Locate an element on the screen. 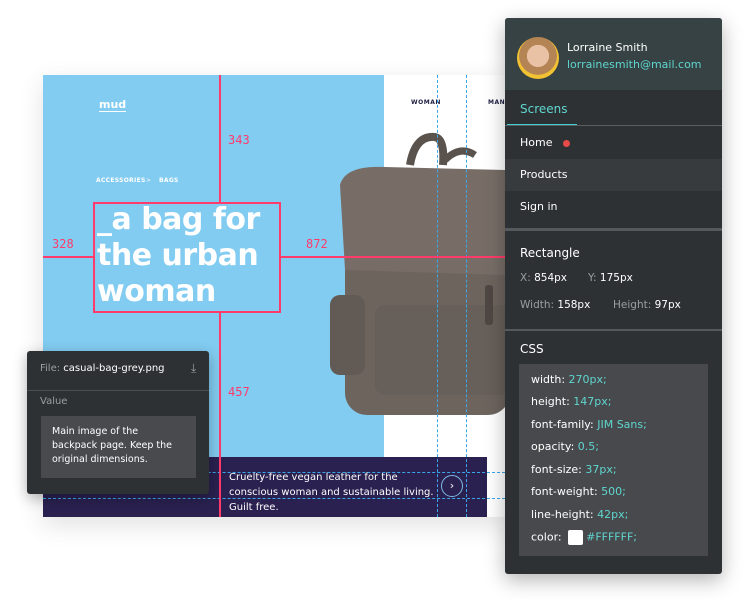  user-name: Lorraine Smith is located at coordinates (607, 47).